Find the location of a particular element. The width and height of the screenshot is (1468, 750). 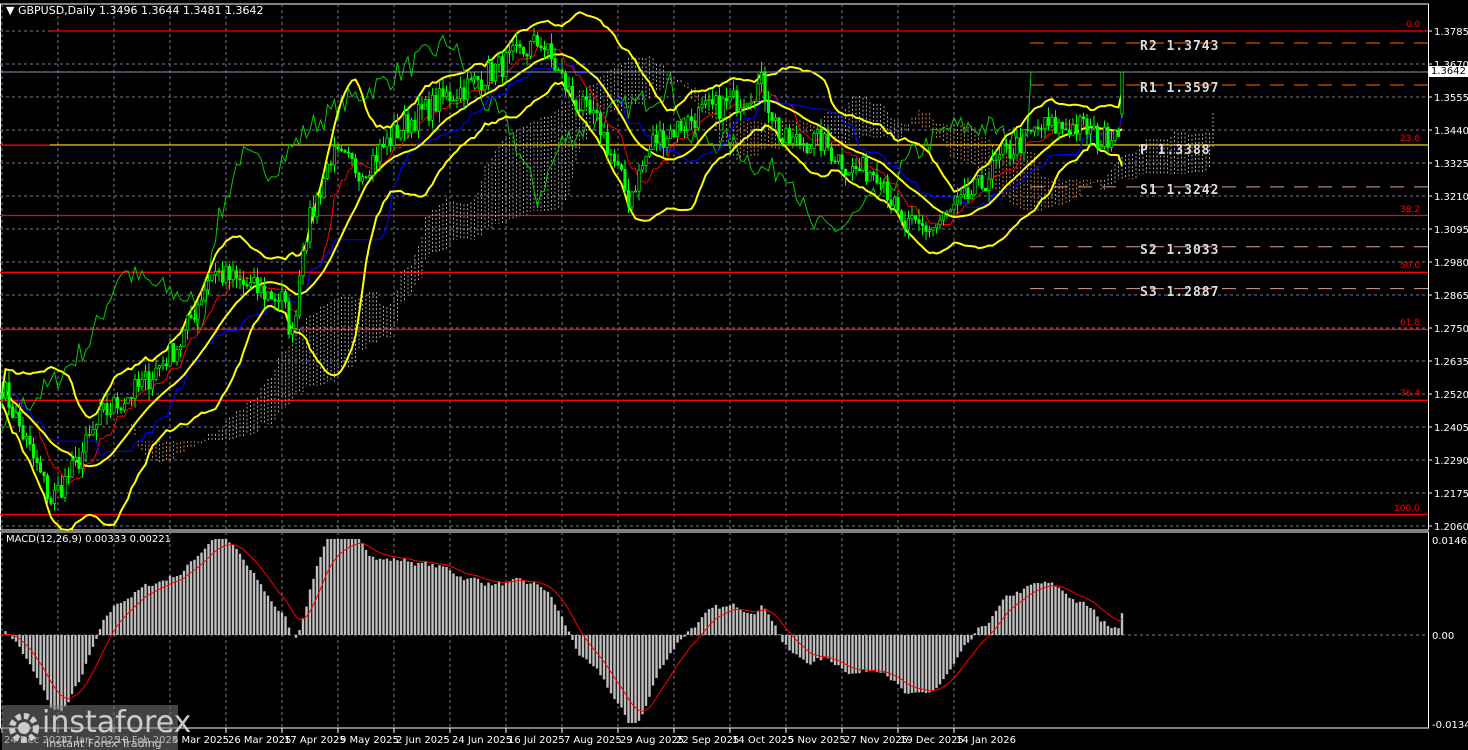

fib-level-label: 0.0 is located at coordinates (1413, 25).